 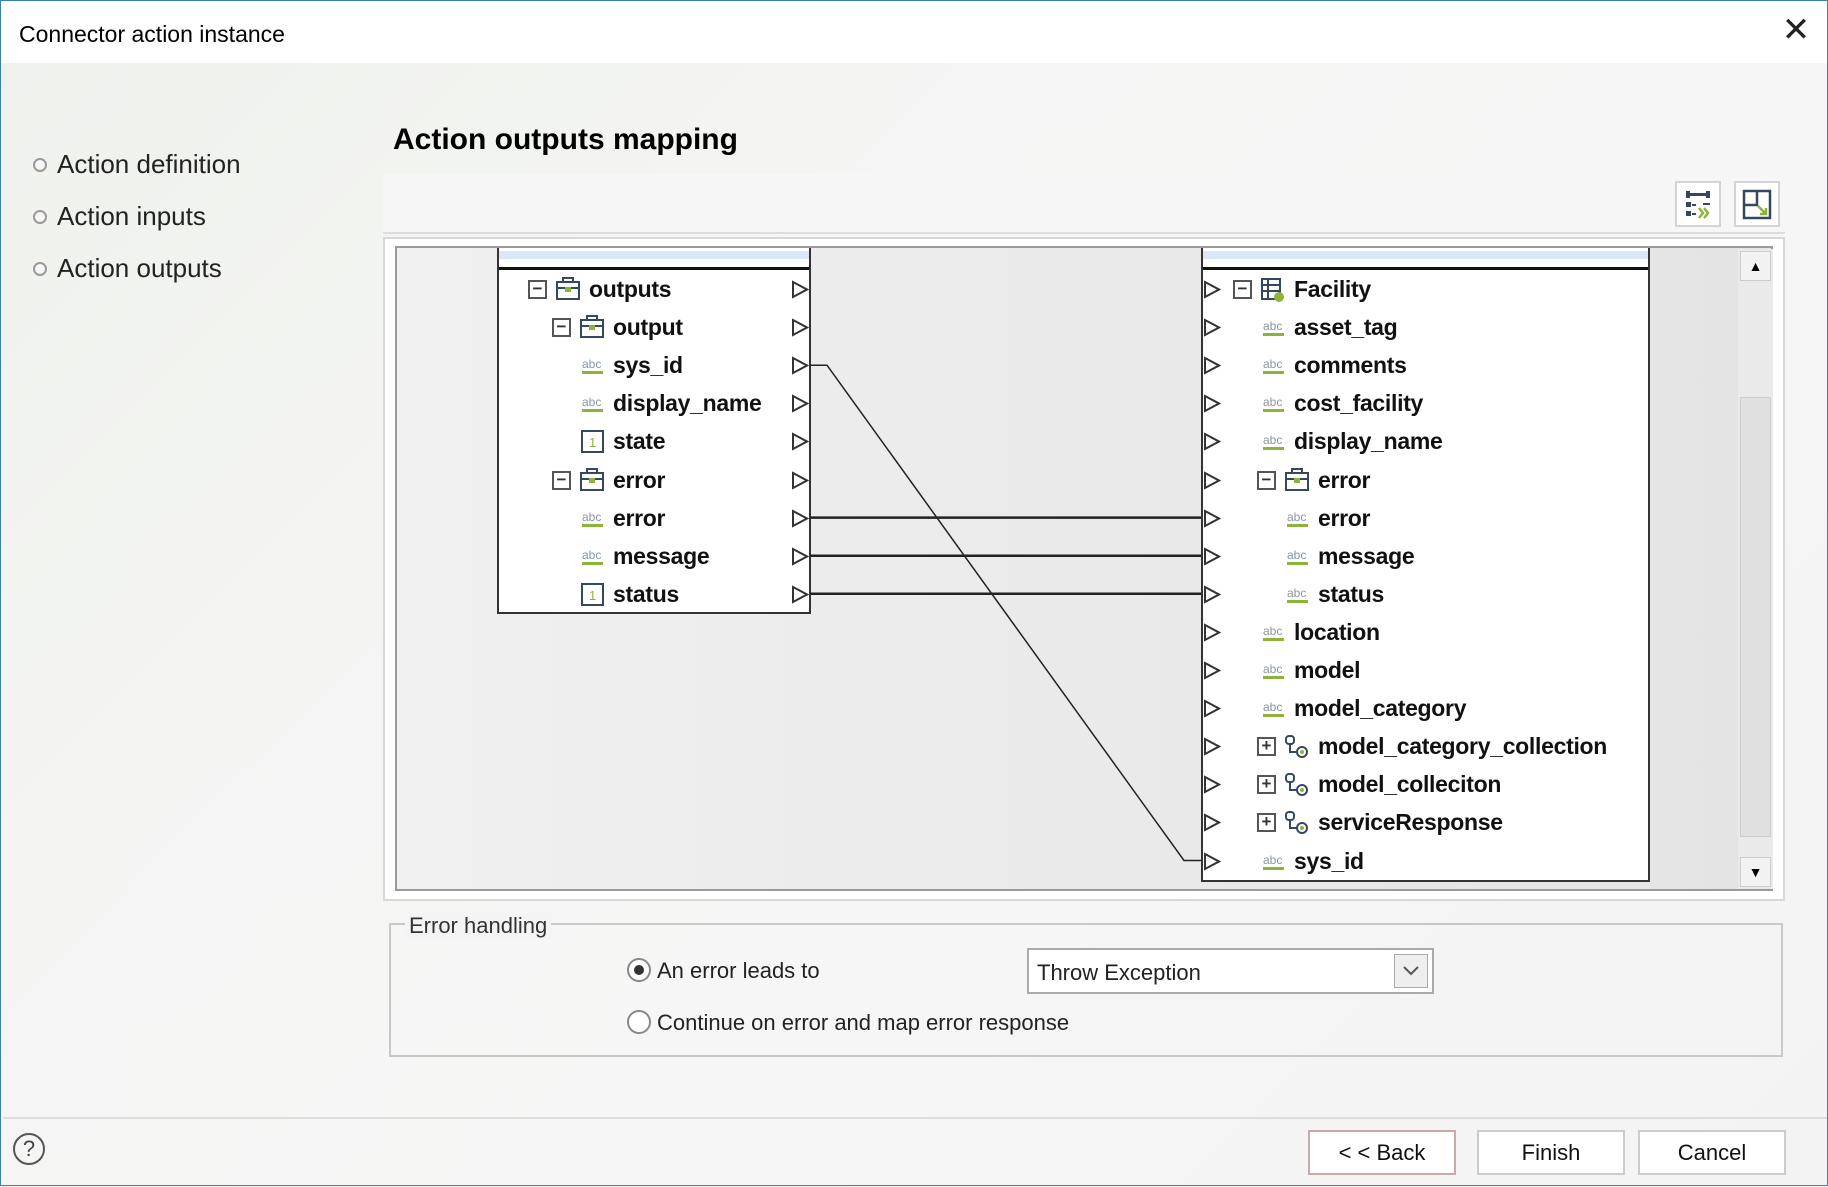 What do you see at coordinates (639, 1022) in the screenshot?
I see `radio-continue-on-error` at bounding box center [639, 1022].